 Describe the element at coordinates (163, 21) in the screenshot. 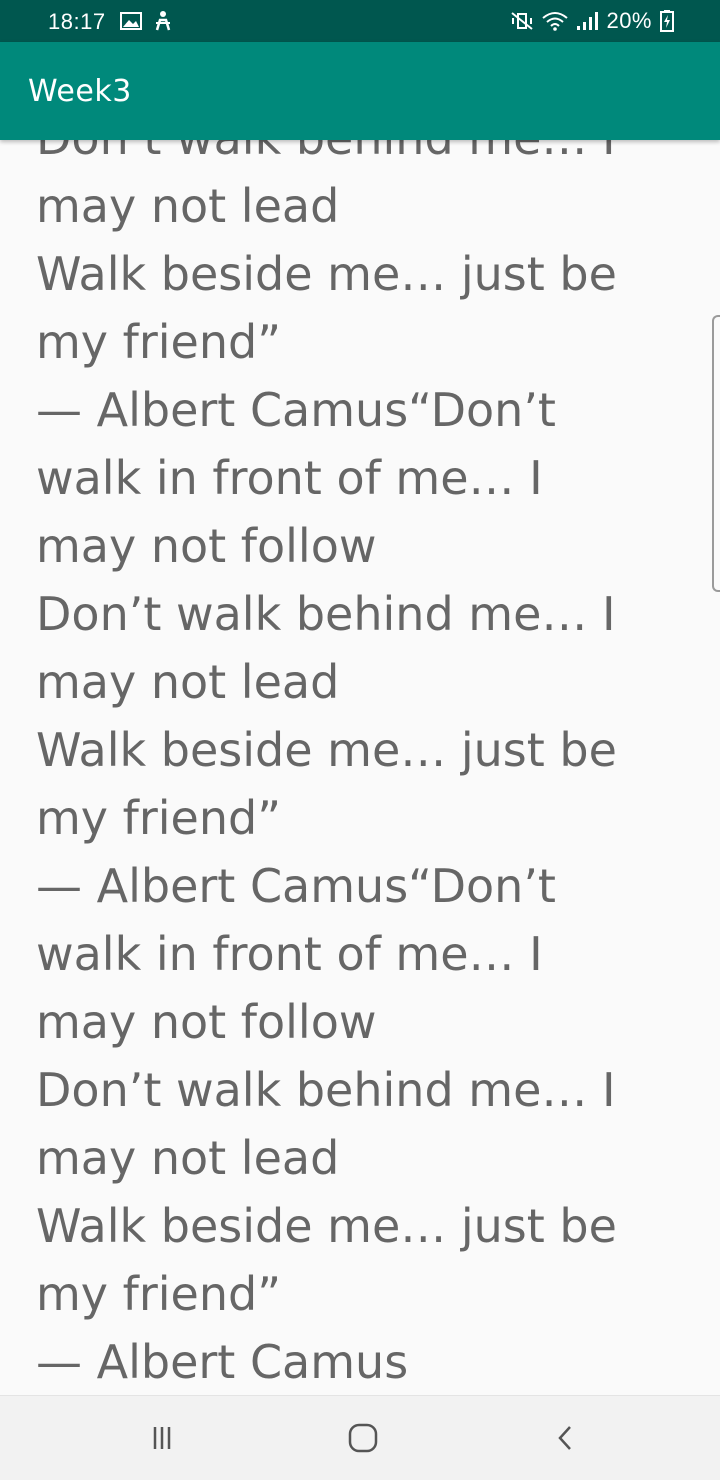

I see `accessibility-icon` at that location.